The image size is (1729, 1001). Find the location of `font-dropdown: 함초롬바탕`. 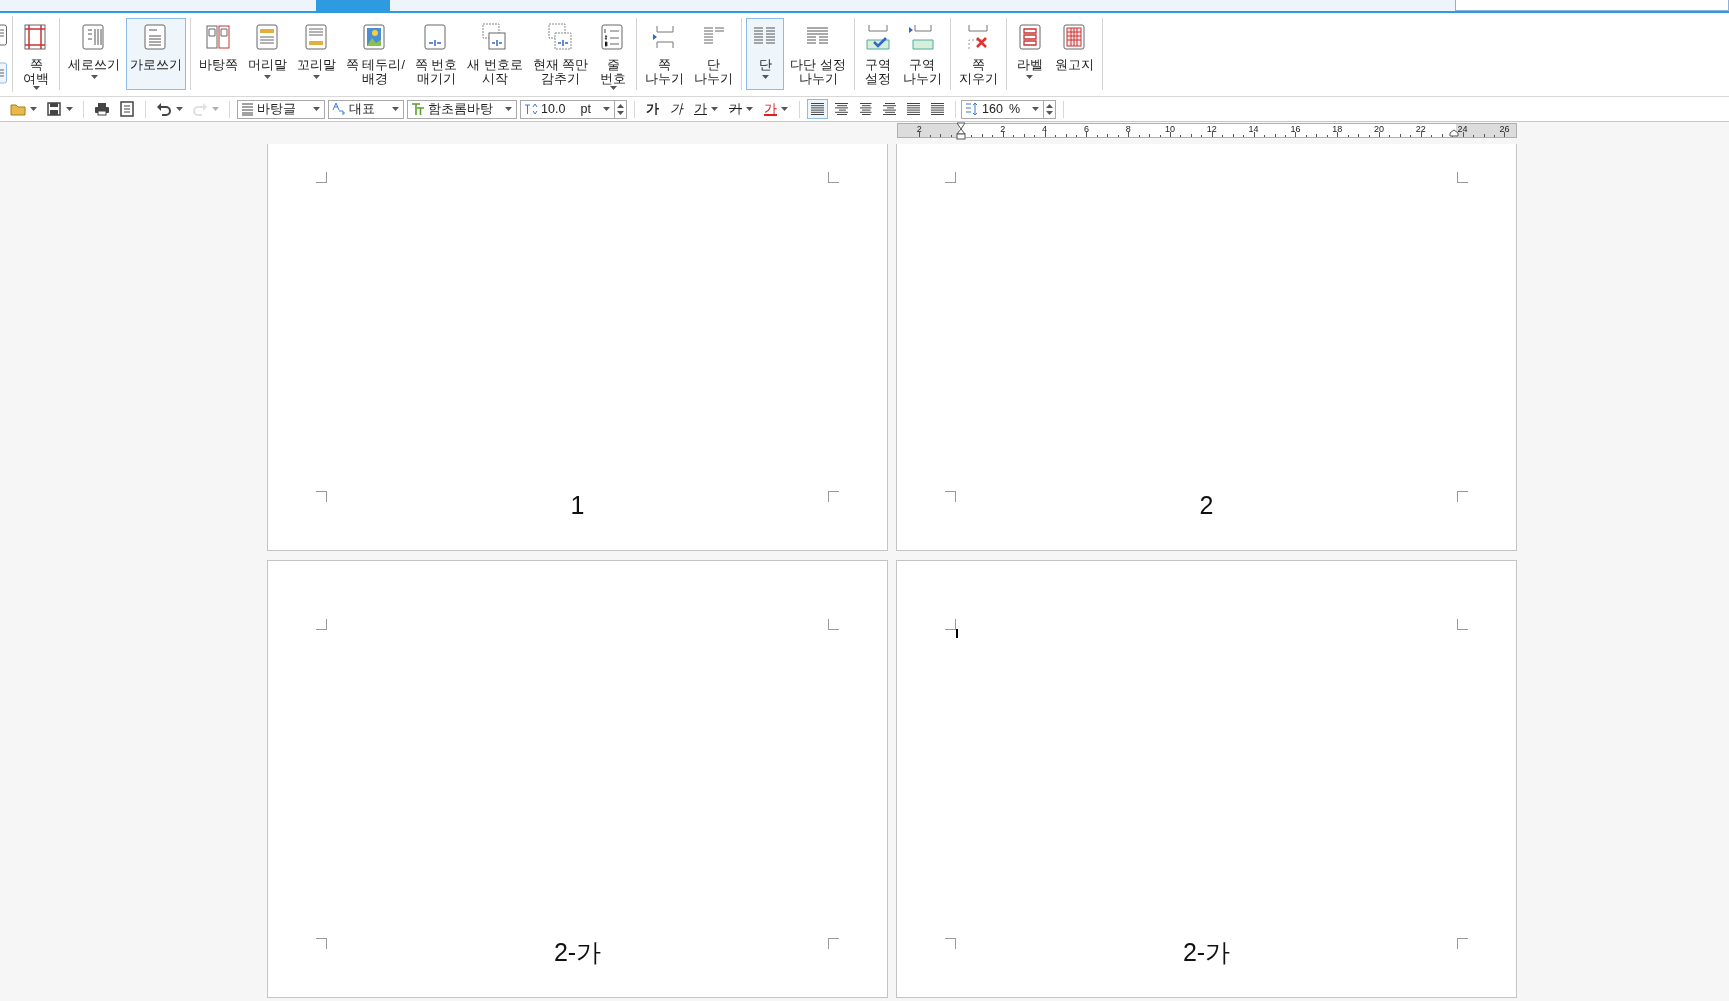

font-dropdown: 함초롬바탕 is located at coordinates (462, 109).